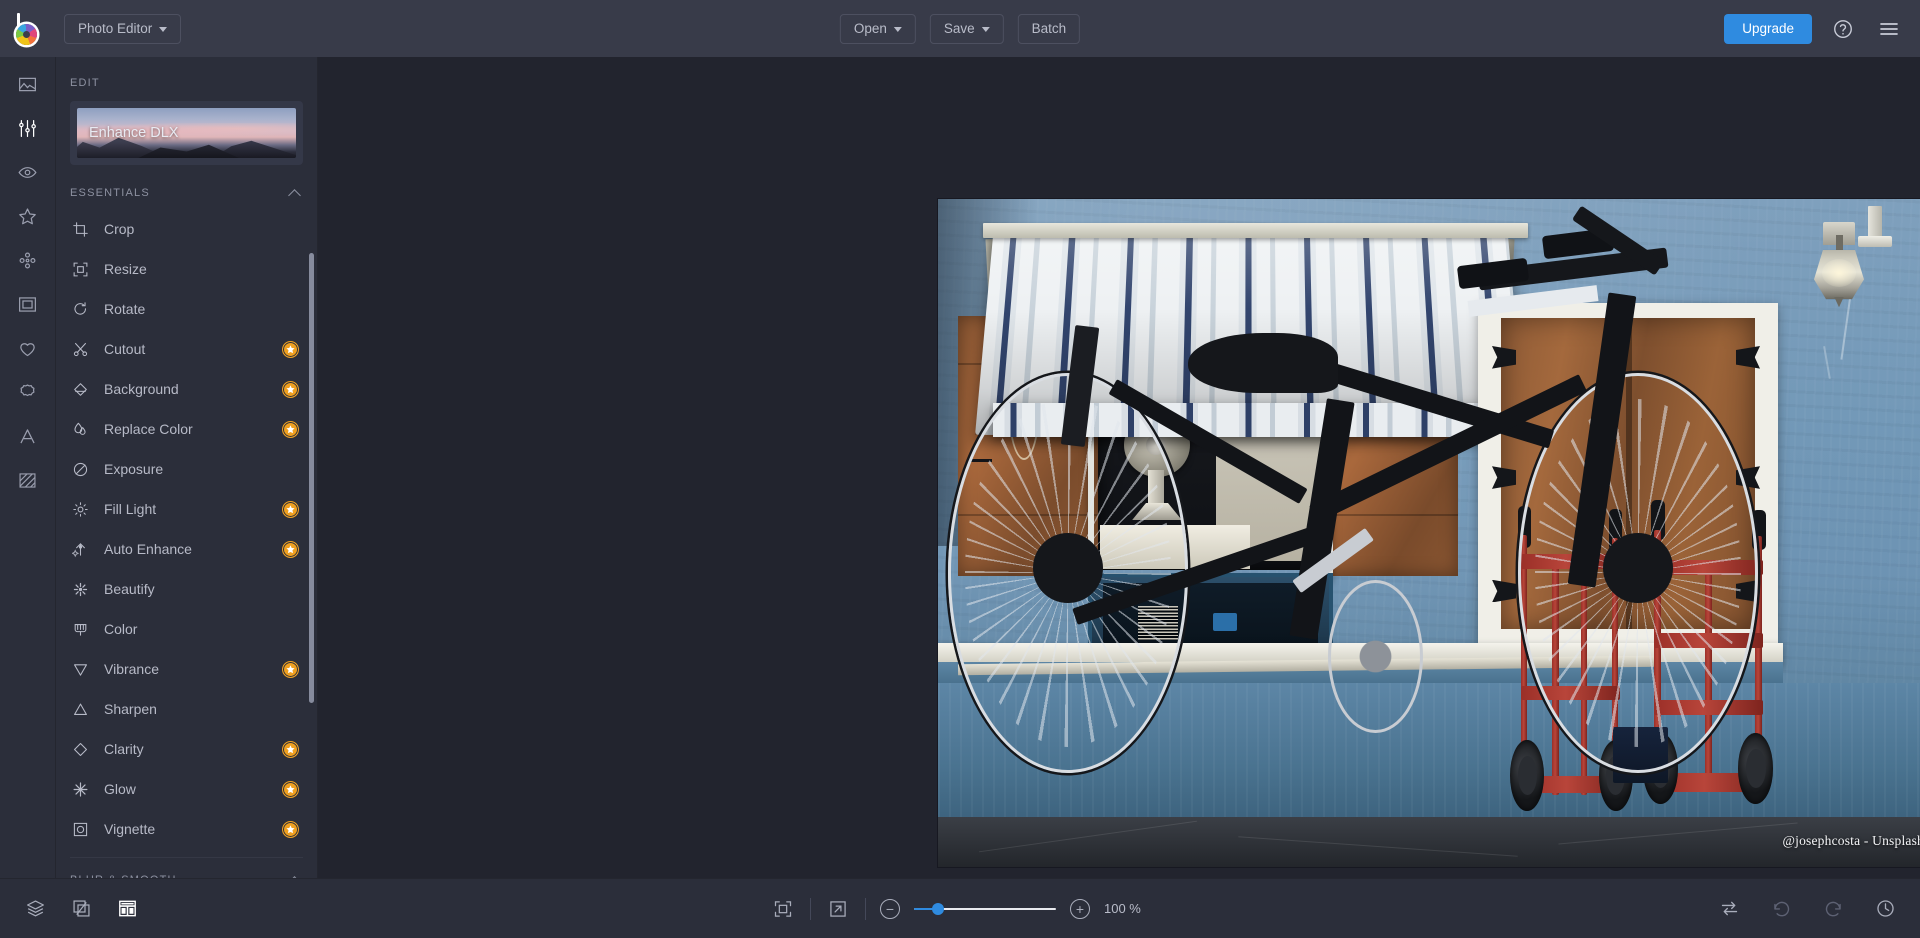  I want to click on befunky-logo-icon, so click(28, 29).